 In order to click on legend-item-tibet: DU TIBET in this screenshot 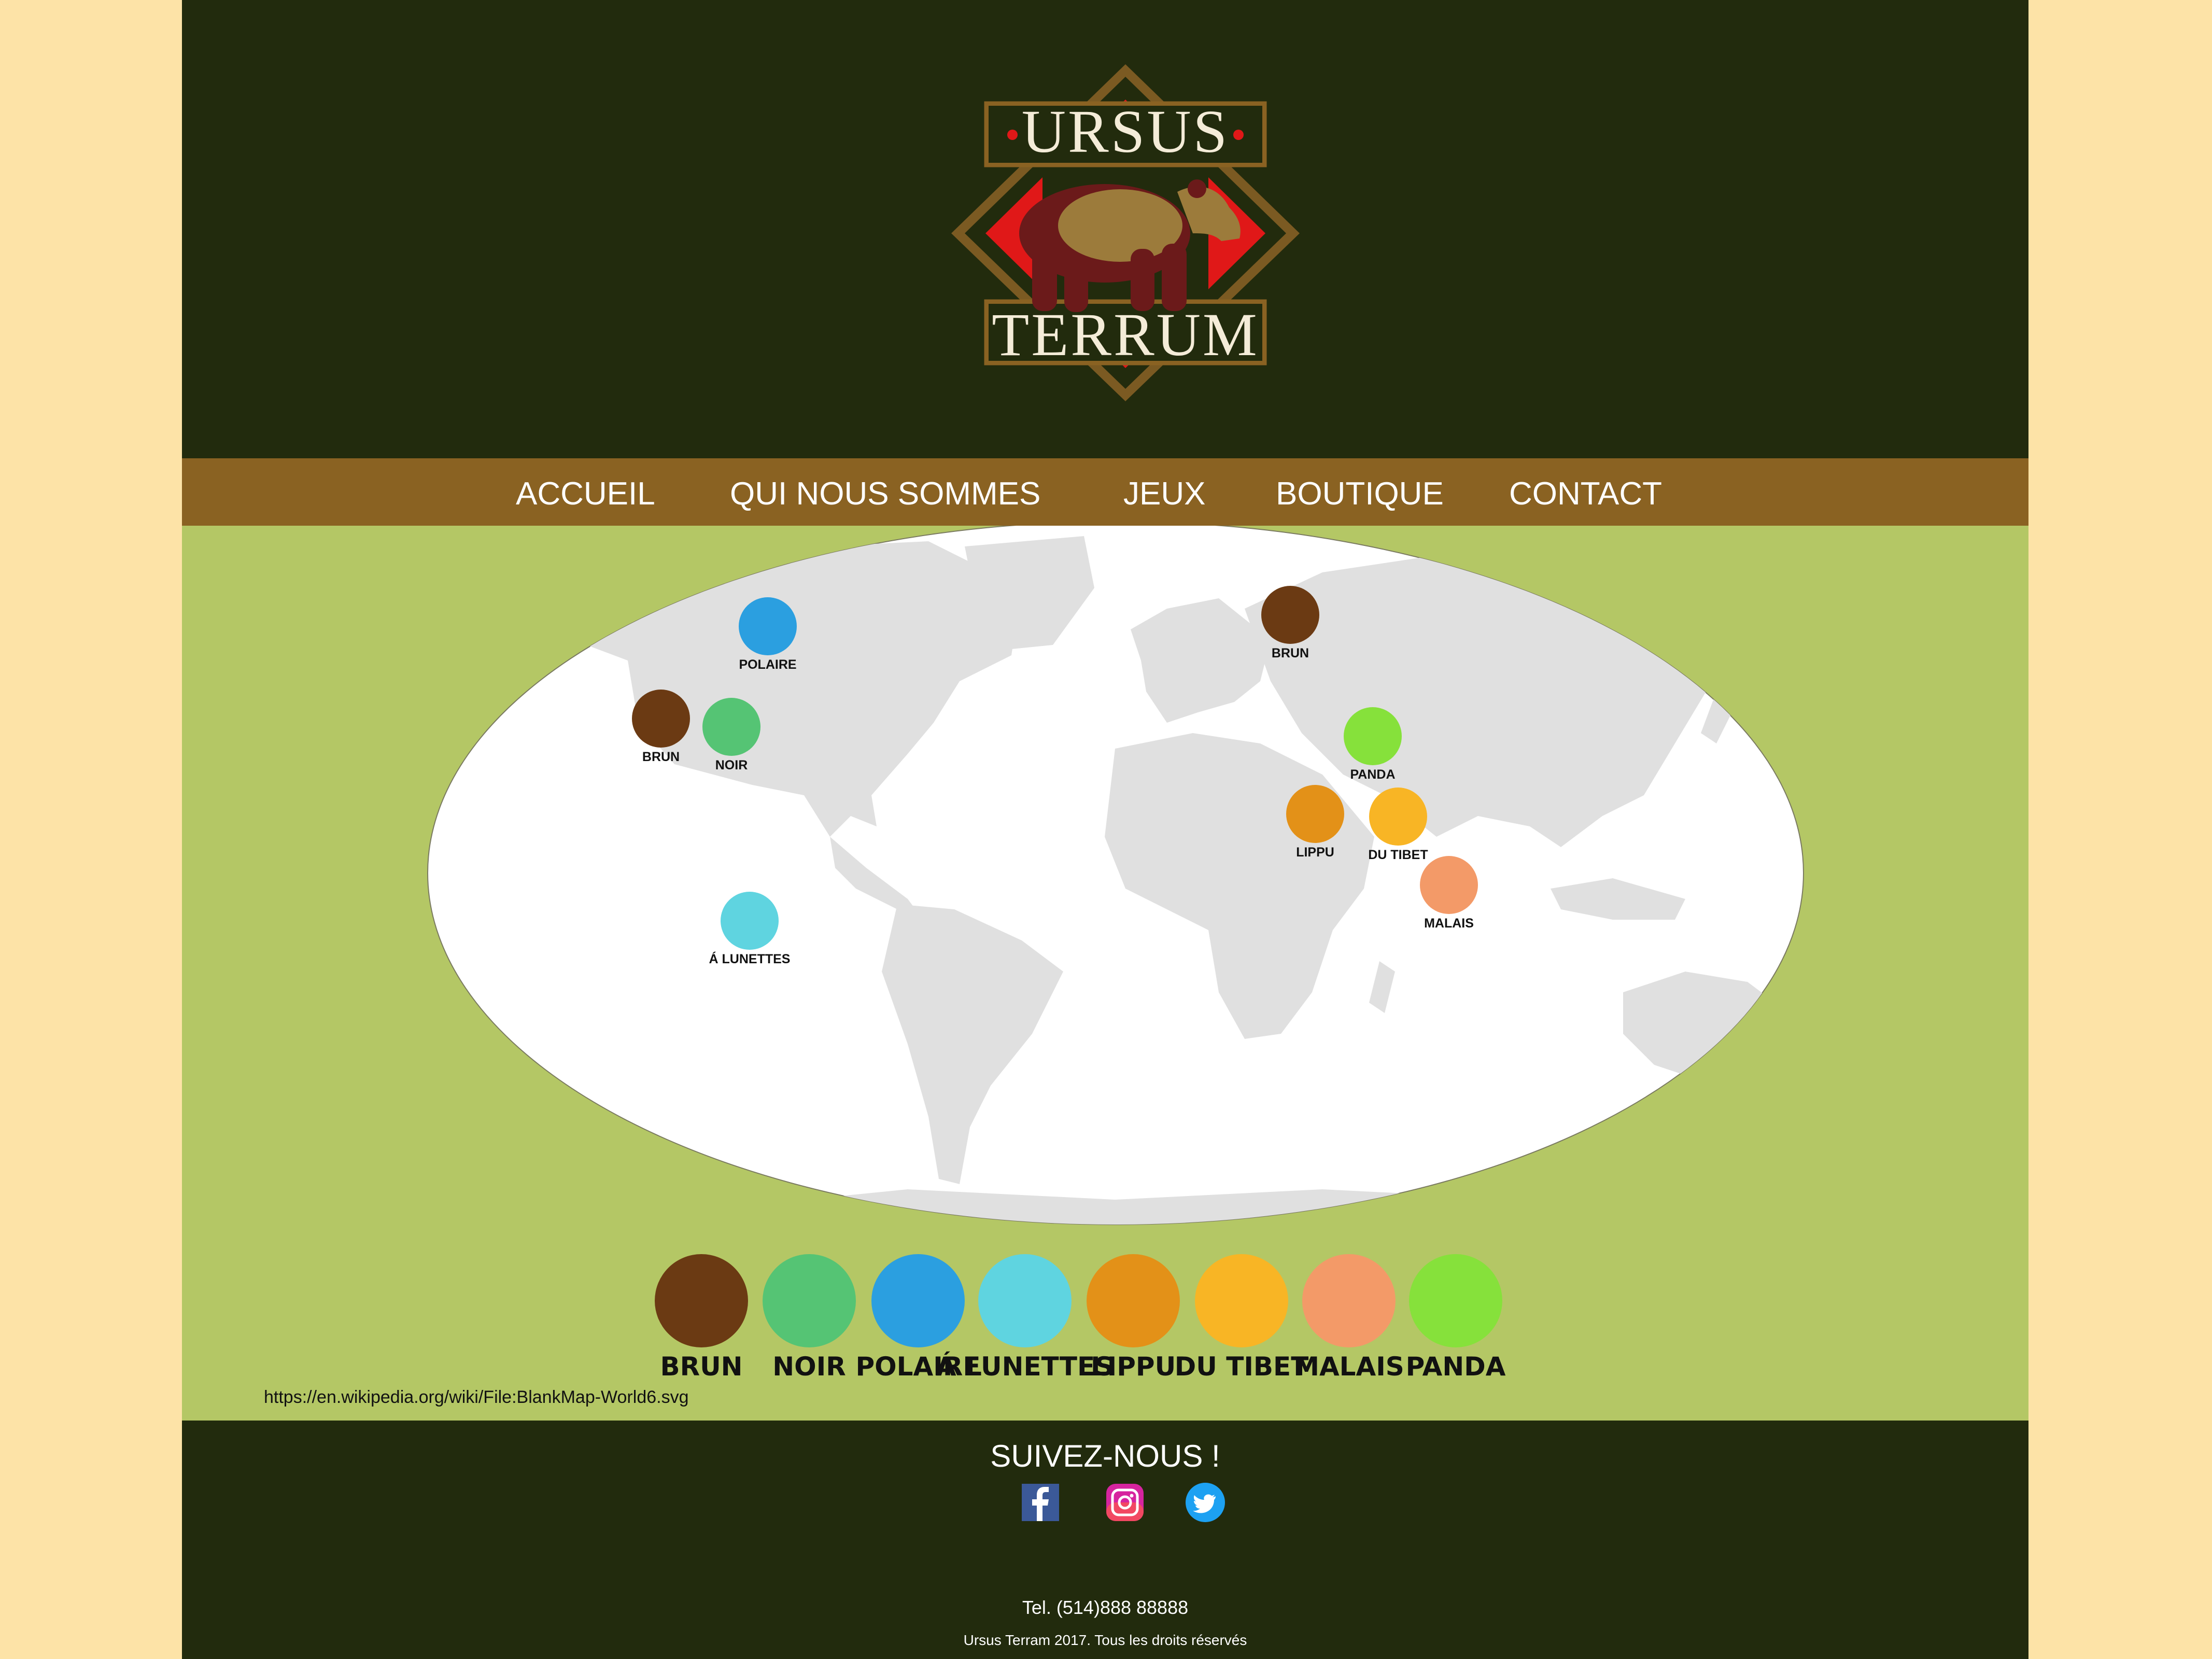, I will do `click(1242, 1319)`.